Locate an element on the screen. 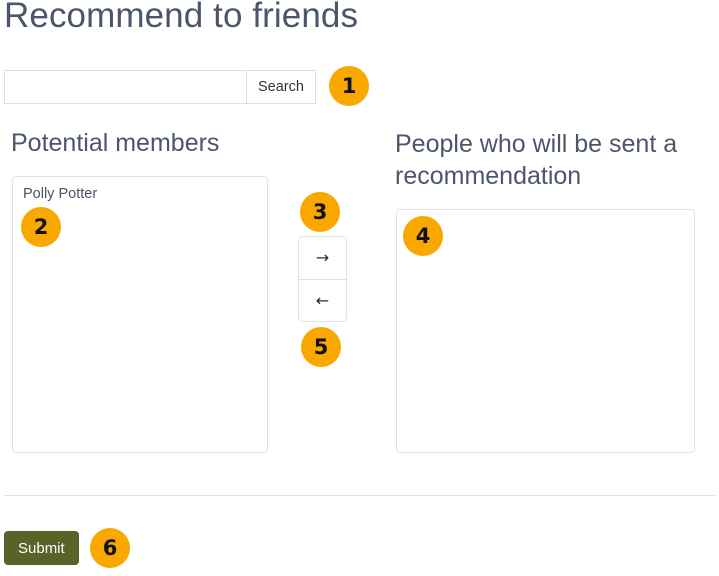 The width and height of the screenshot is (719, 576). annotation-badge-2: 2 is located at coordinates (41, 227).